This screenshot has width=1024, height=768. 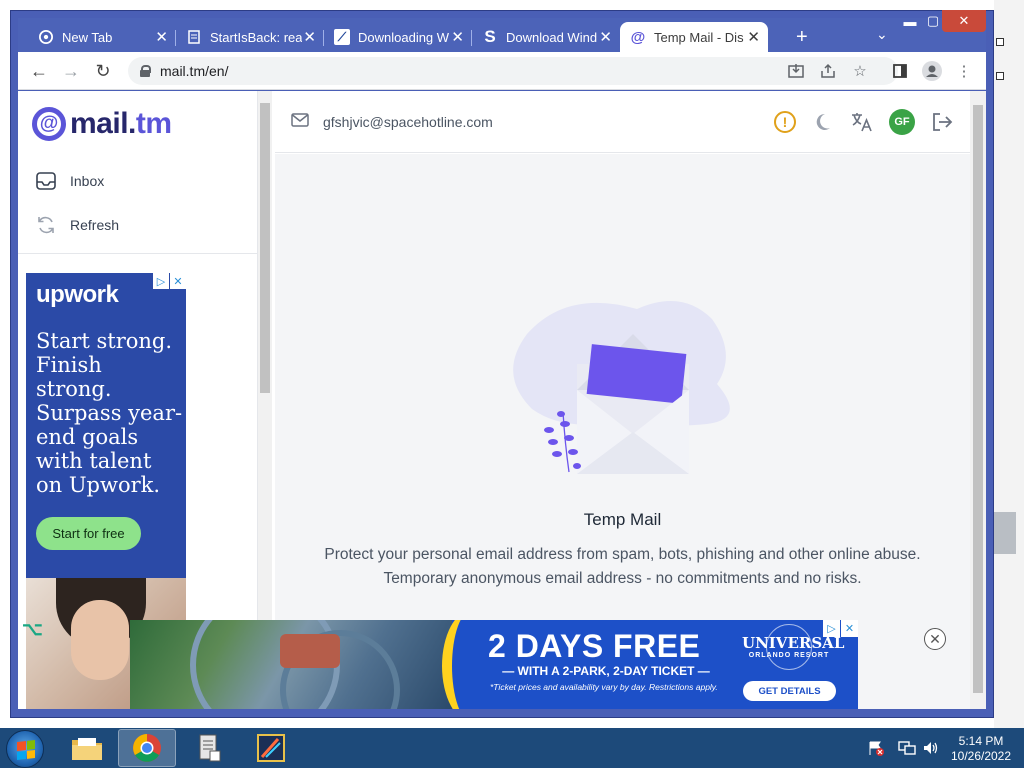 What do you see at coordinates (408, 122) in the screenshot?
I see `email-address: gfshjvic@spacehotline.com` at bounding box center [408, 122].